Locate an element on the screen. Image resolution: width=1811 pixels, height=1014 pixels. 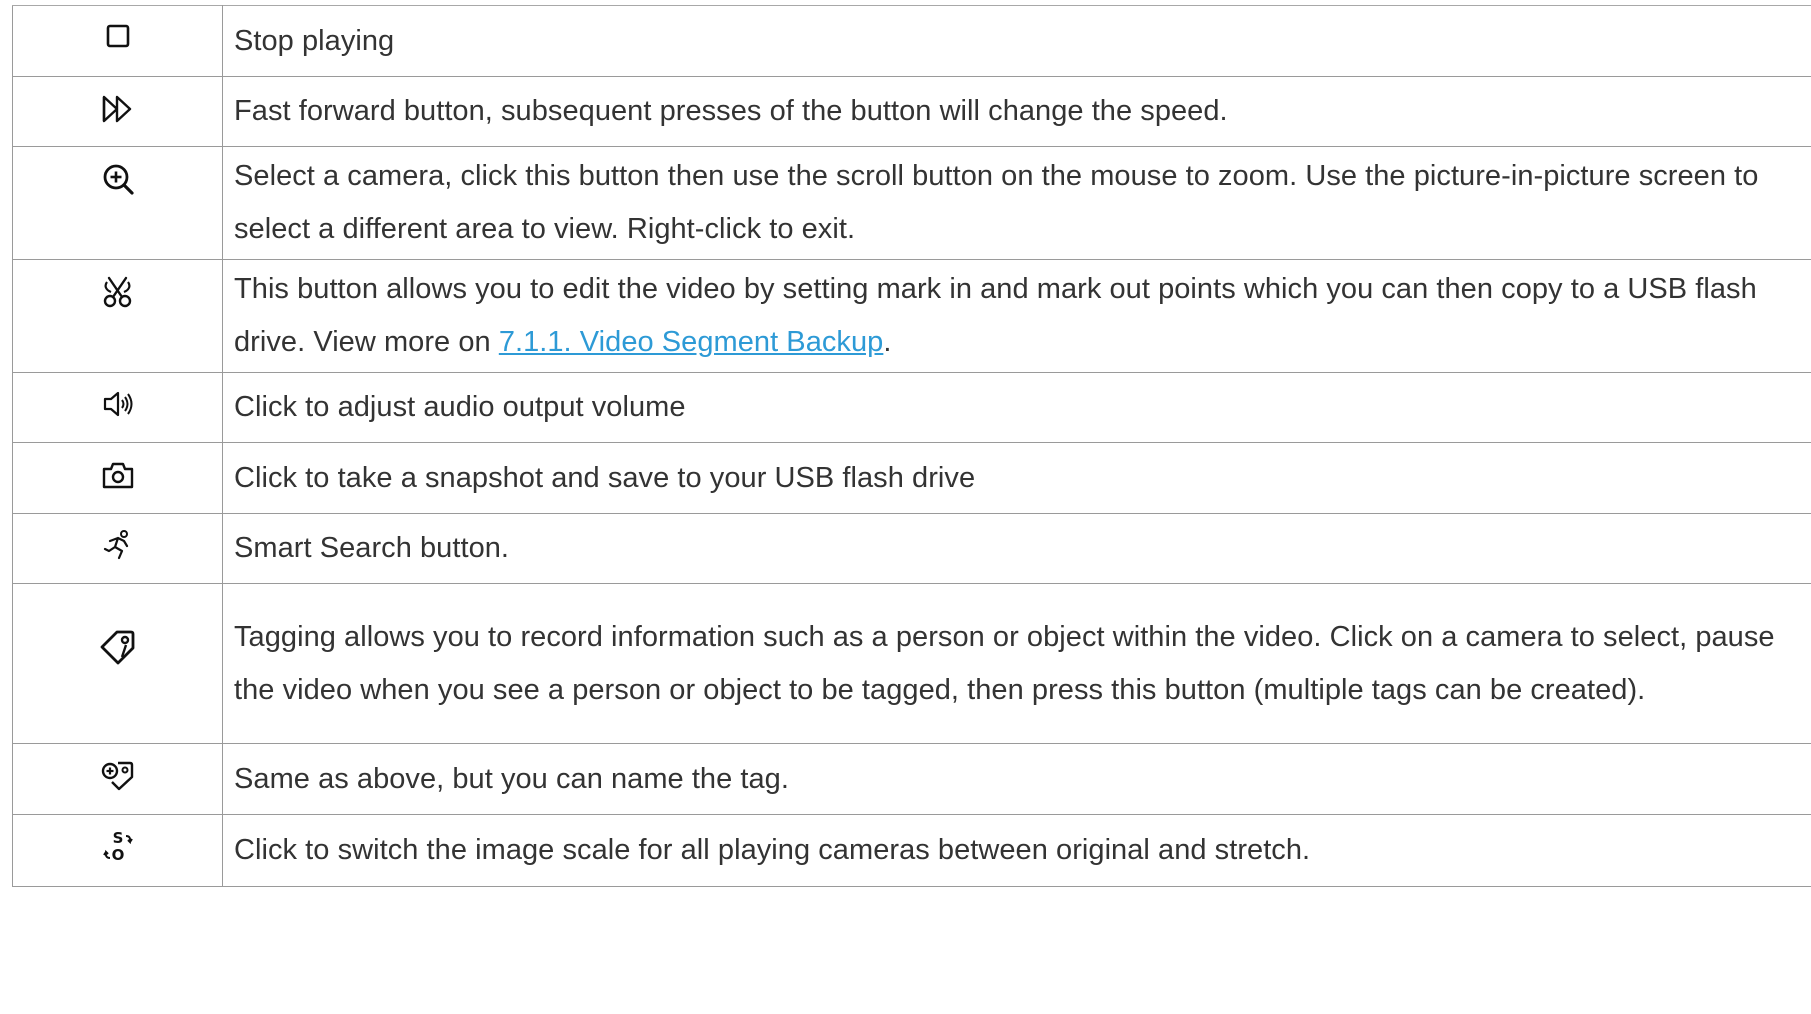
scale-switch-icon: SO is located at coordinates (118, 847).